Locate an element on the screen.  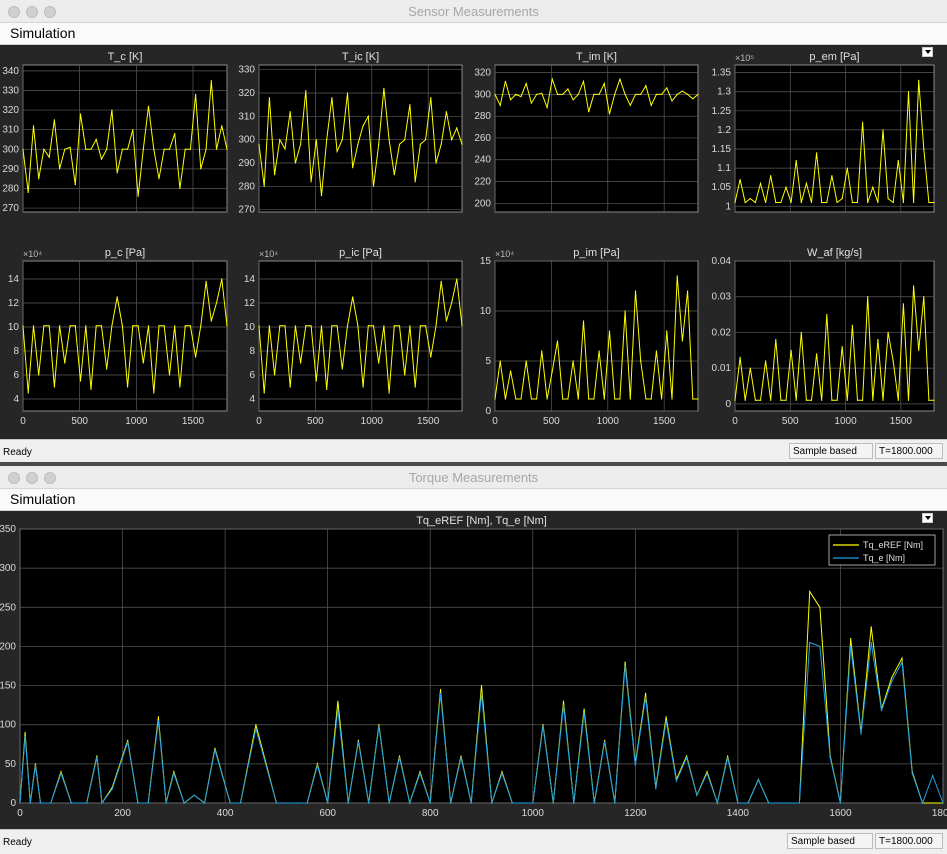
sensor-titlebar: Sensor Measurements is located at coordinates (473, 11).